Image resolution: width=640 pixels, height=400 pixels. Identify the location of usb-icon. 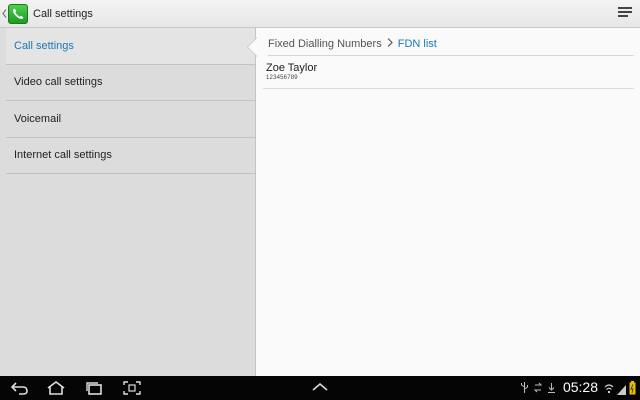
(524, 387).